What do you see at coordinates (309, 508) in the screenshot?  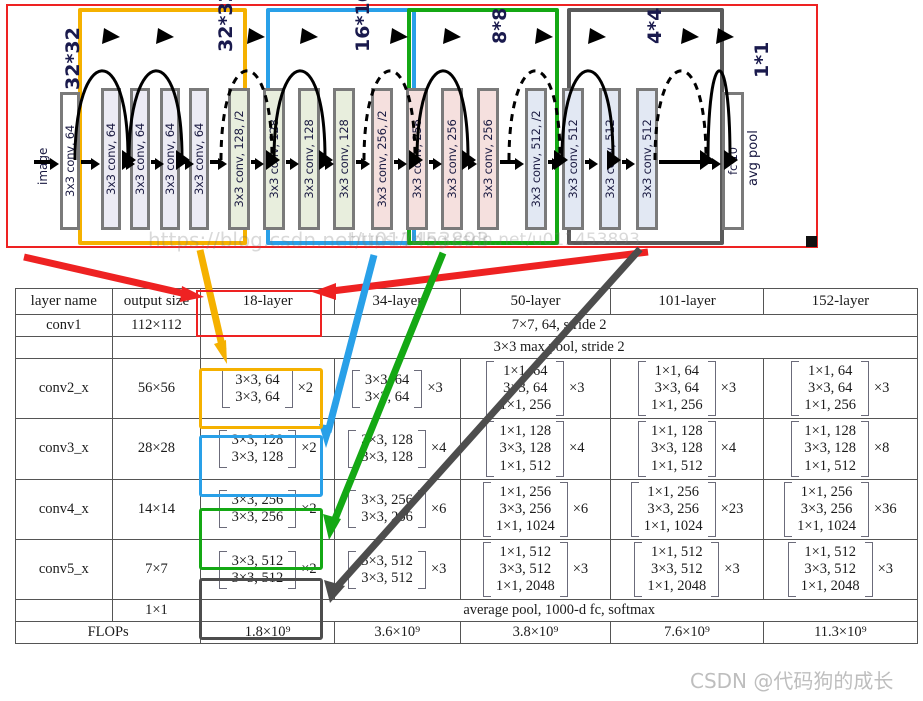 I see `block-repeat-count: ×2` at bounding box center [309, 508].